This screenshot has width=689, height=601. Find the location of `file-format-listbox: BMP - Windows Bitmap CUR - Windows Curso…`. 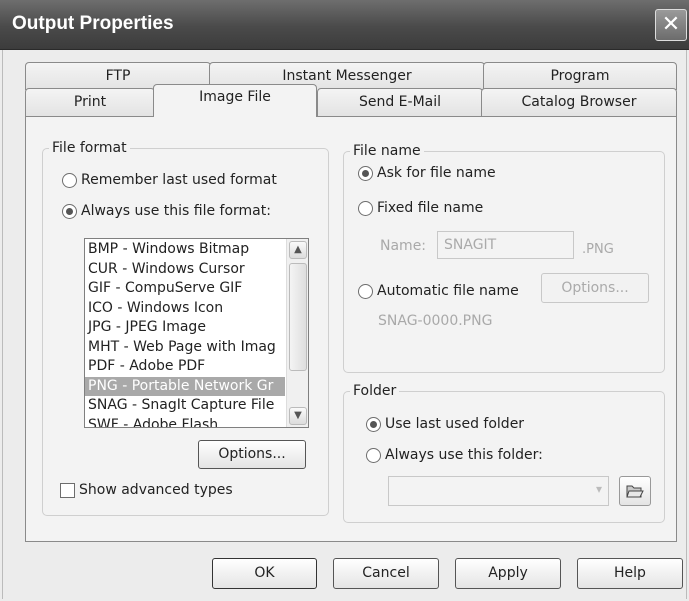

file-format-listbox: BMP - Windows Bitmap CUR - Windows Curso… is located at coordinates (196, 333).